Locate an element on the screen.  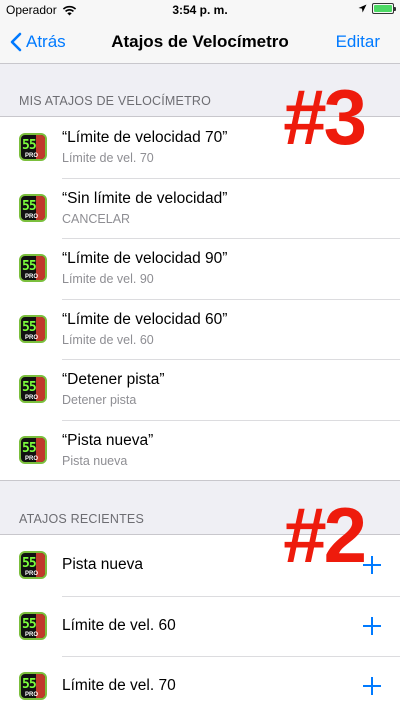
list-item: 55 PRO “Detener pista” Detener pista is located at coordinates (200, 389).